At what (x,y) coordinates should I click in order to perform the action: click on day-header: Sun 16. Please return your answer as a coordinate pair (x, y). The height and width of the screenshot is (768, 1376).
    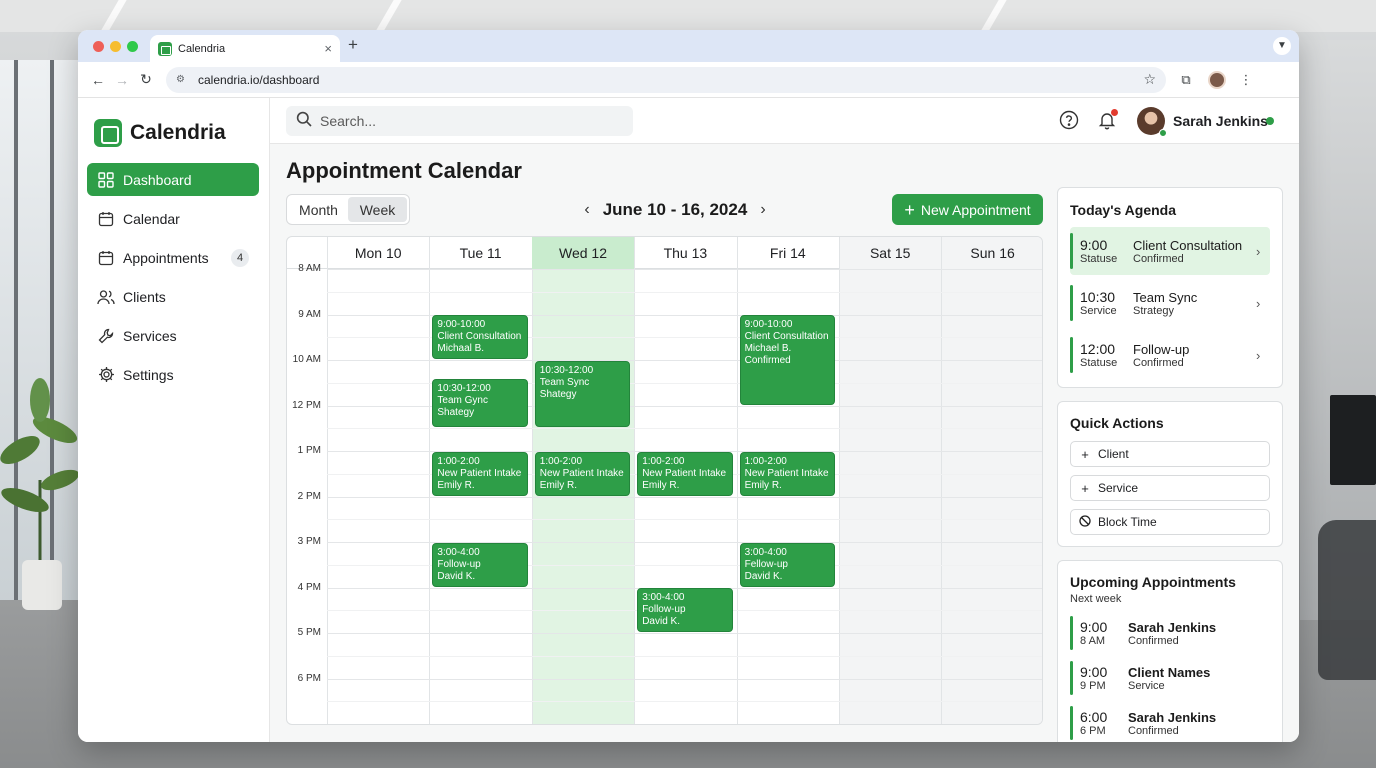
    Looking at the image, I should click on (991, 253).